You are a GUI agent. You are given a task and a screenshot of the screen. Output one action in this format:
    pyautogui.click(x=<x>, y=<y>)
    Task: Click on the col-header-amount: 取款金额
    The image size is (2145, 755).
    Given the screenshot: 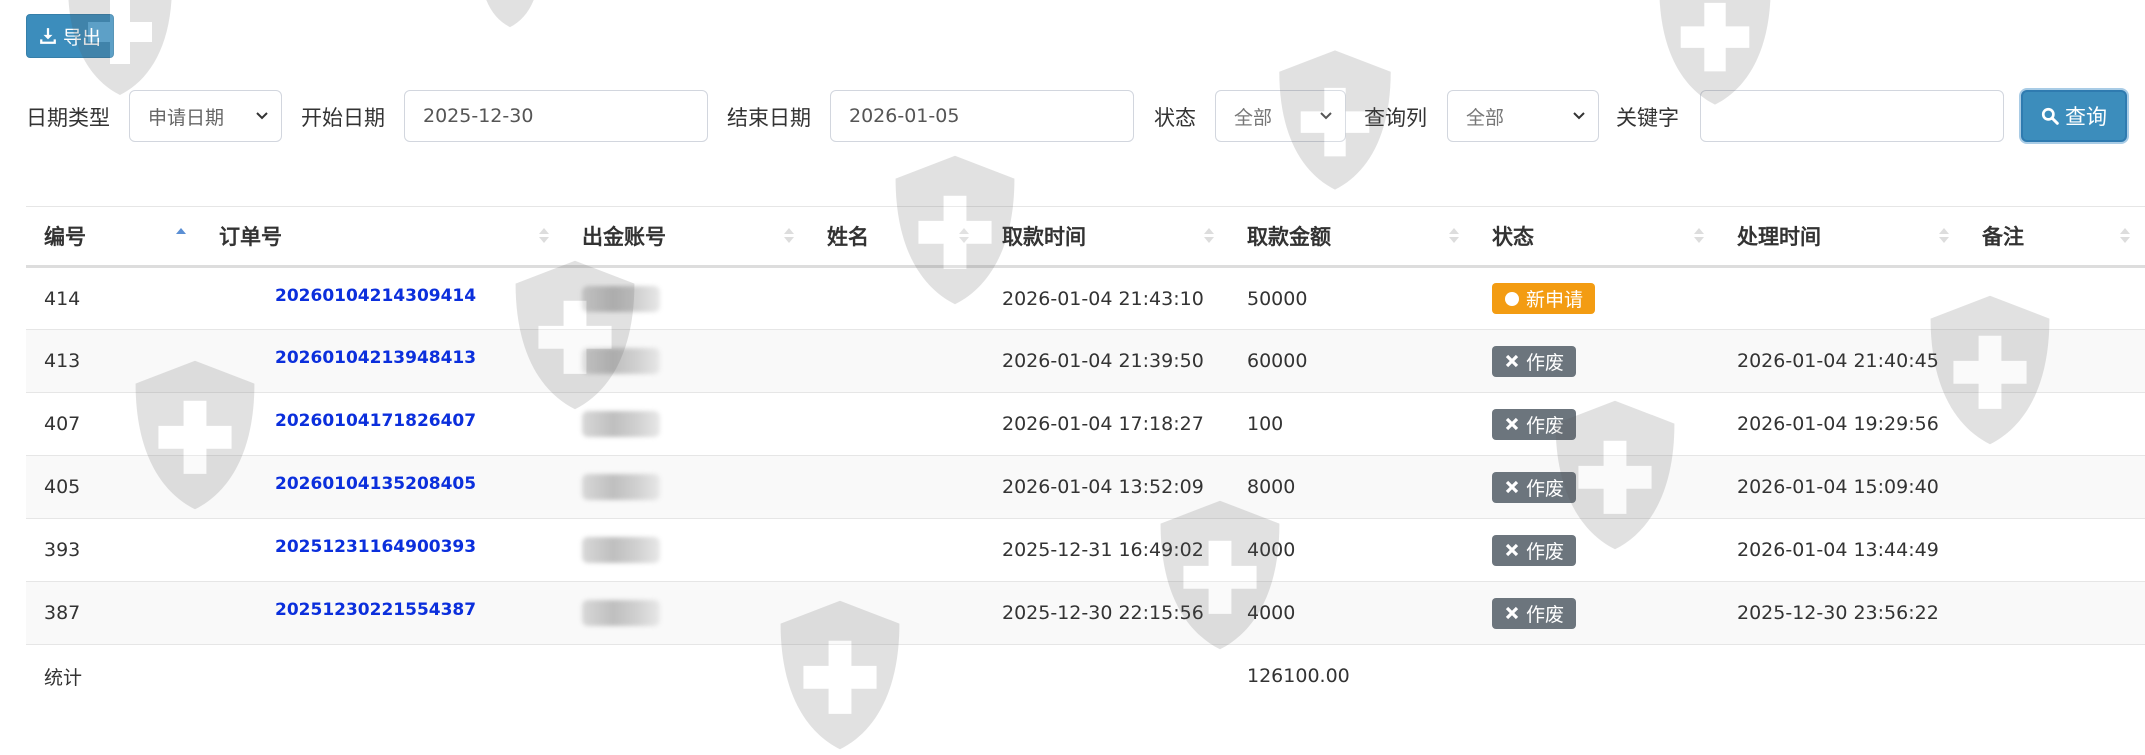 What is the action you would take?
    pyautogui.click(x=1351, y=237)
    